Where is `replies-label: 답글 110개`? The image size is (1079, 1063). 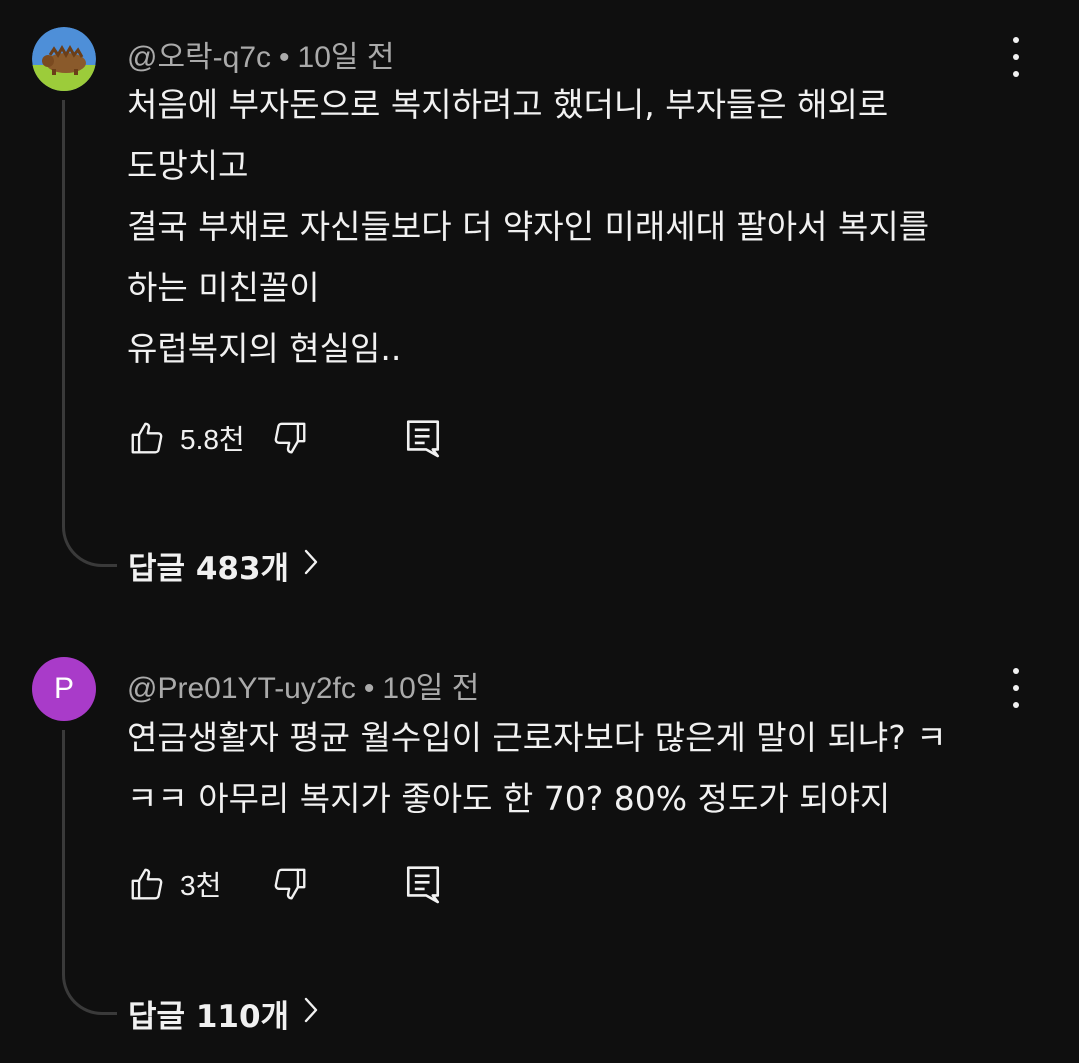
replies-label: 답글 110개 is located at coordinates (209, 1017).